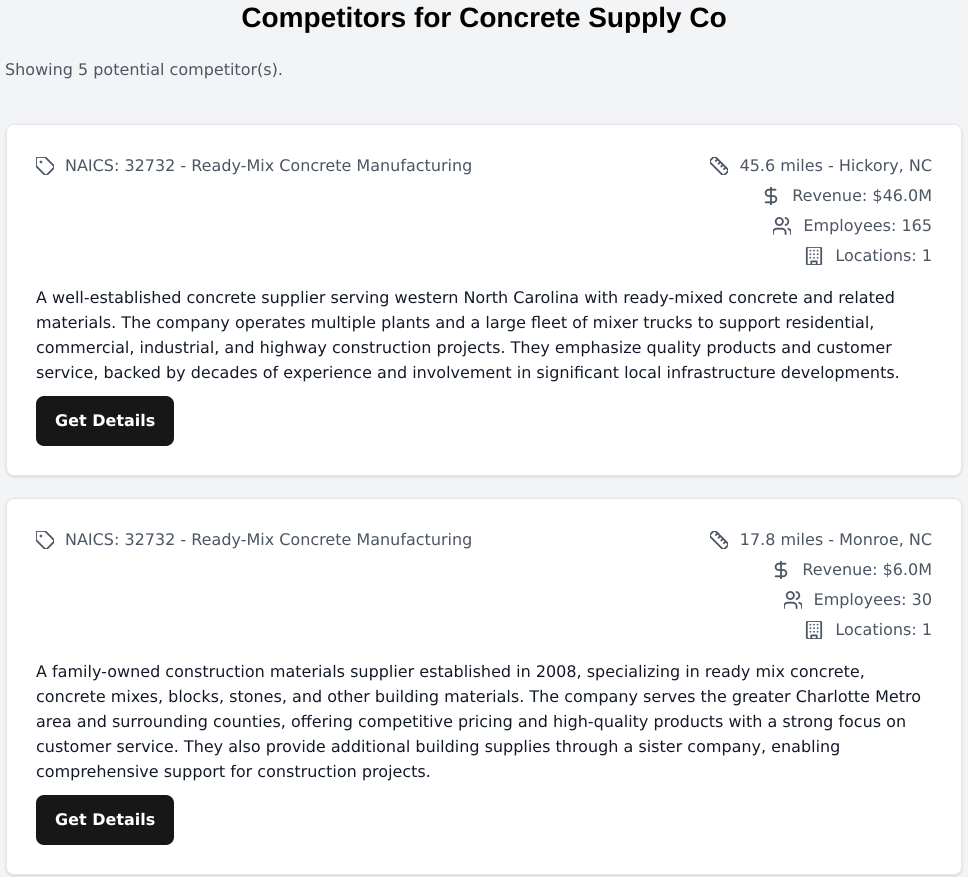  Describe the element at coordinates (484, 18) in the screenshot. I see `page-title: Competitors for Concrete Supply Co` at that location.